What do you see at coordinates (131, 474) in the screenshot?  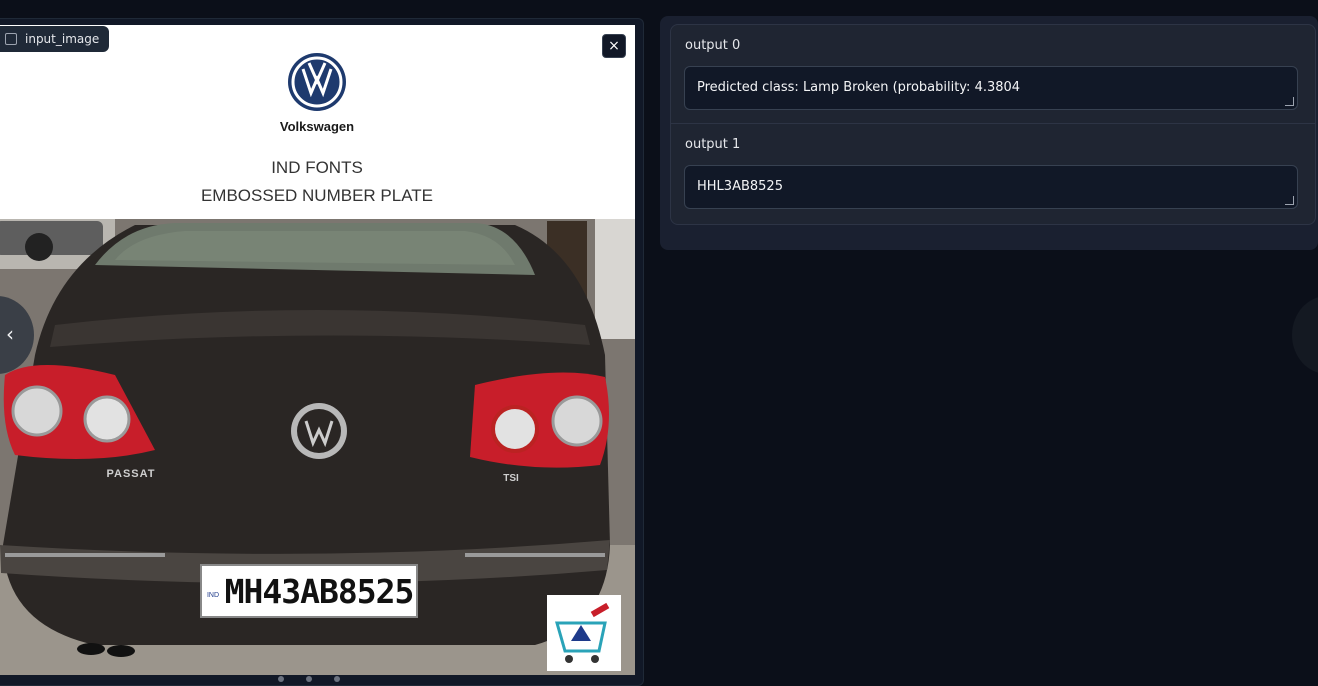 I see `badge-left: PASSAT` at bounding box center [131, 474].